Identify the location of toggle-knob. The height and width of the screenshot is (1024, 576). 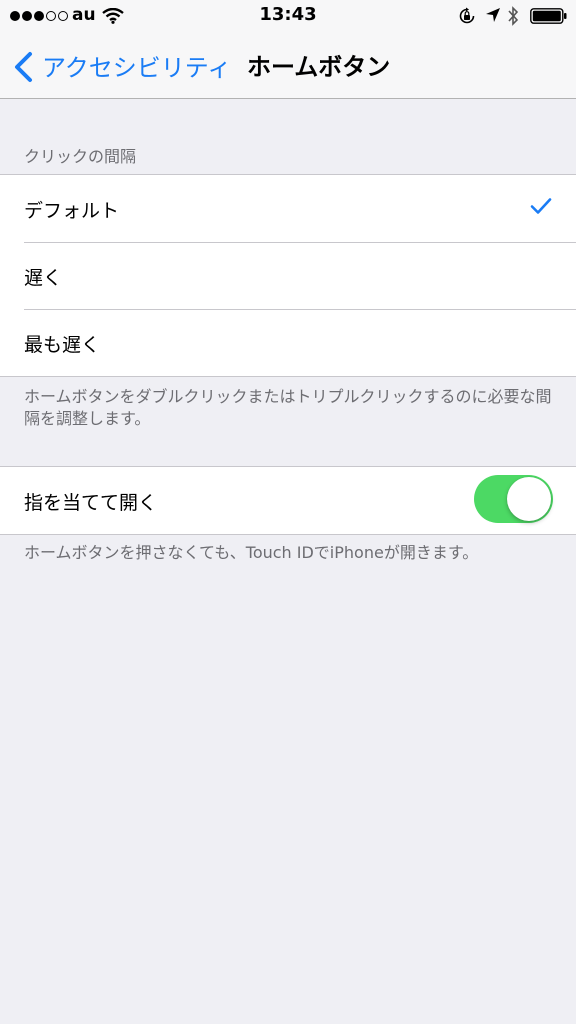
(529, 499).